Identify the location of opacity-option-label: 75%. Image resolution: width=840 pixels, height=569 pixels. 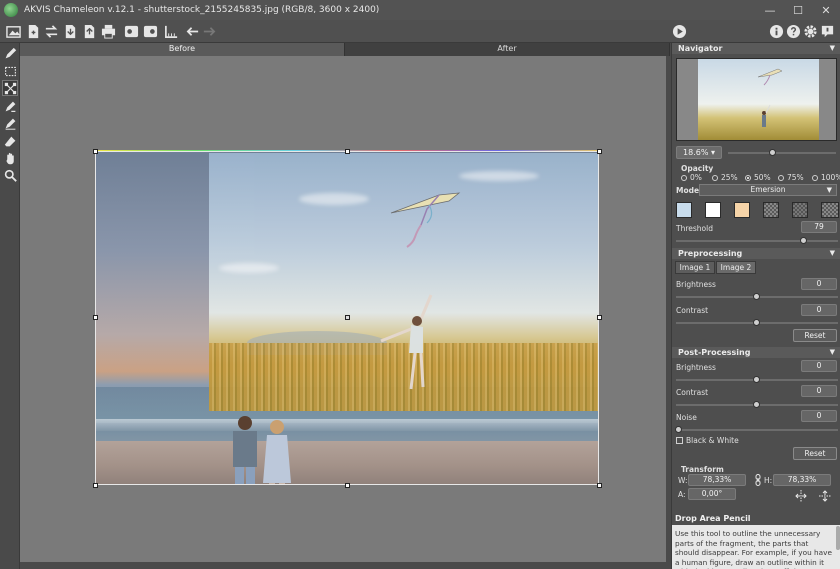
(795, 177).